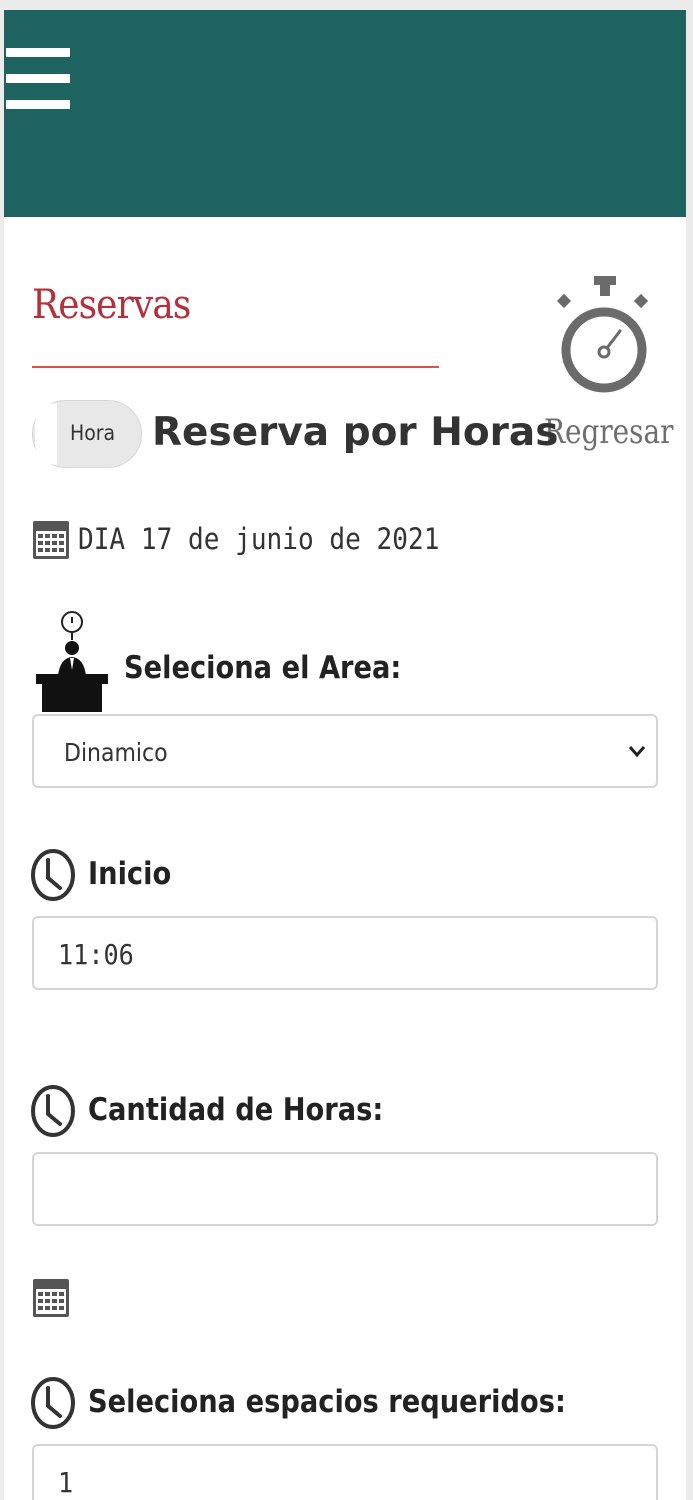 Image resolution: width=693 pixels, height=1500 pixels. What do you see at coordinates (38, 79) in the screenshot?
I see `hamburger-menu-icon` at bounding box center [38, 79].